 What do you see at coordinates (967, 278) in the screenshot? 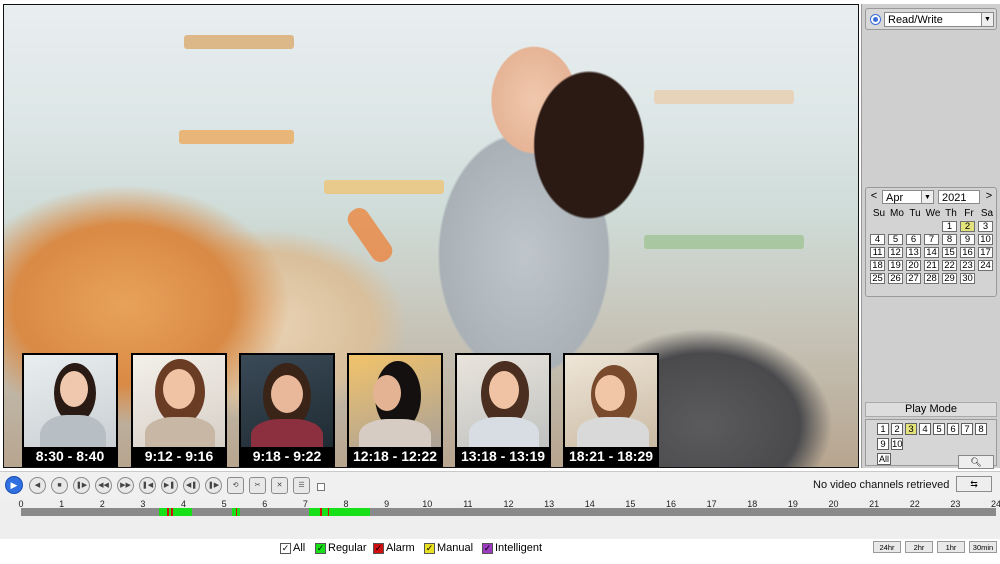
I see `calendar-day: 30` at bounding box center [967, 278].